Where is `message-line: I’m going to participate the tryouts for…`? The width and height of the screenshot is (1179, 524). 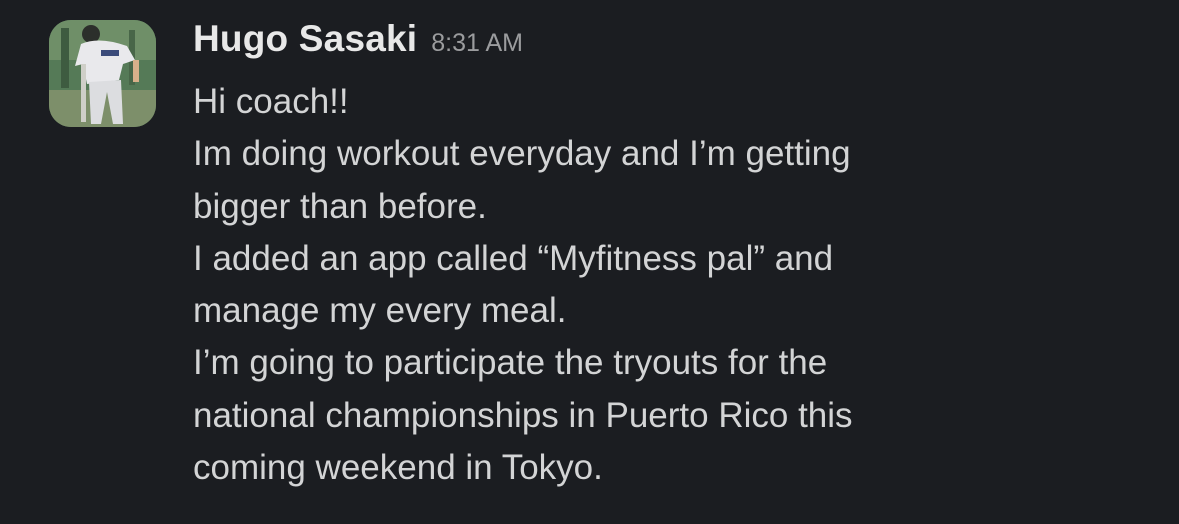 message-line: I’m going to participate the tryouts for… is located at coordinates (510, 363).